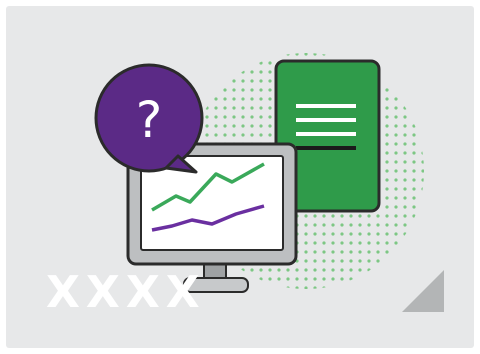 This screenshot has width=480, height=354. What do you see at coordinates (126, 292) in the screenshot?
I see `card-label: XXXX` at bounding box center [126, 292].